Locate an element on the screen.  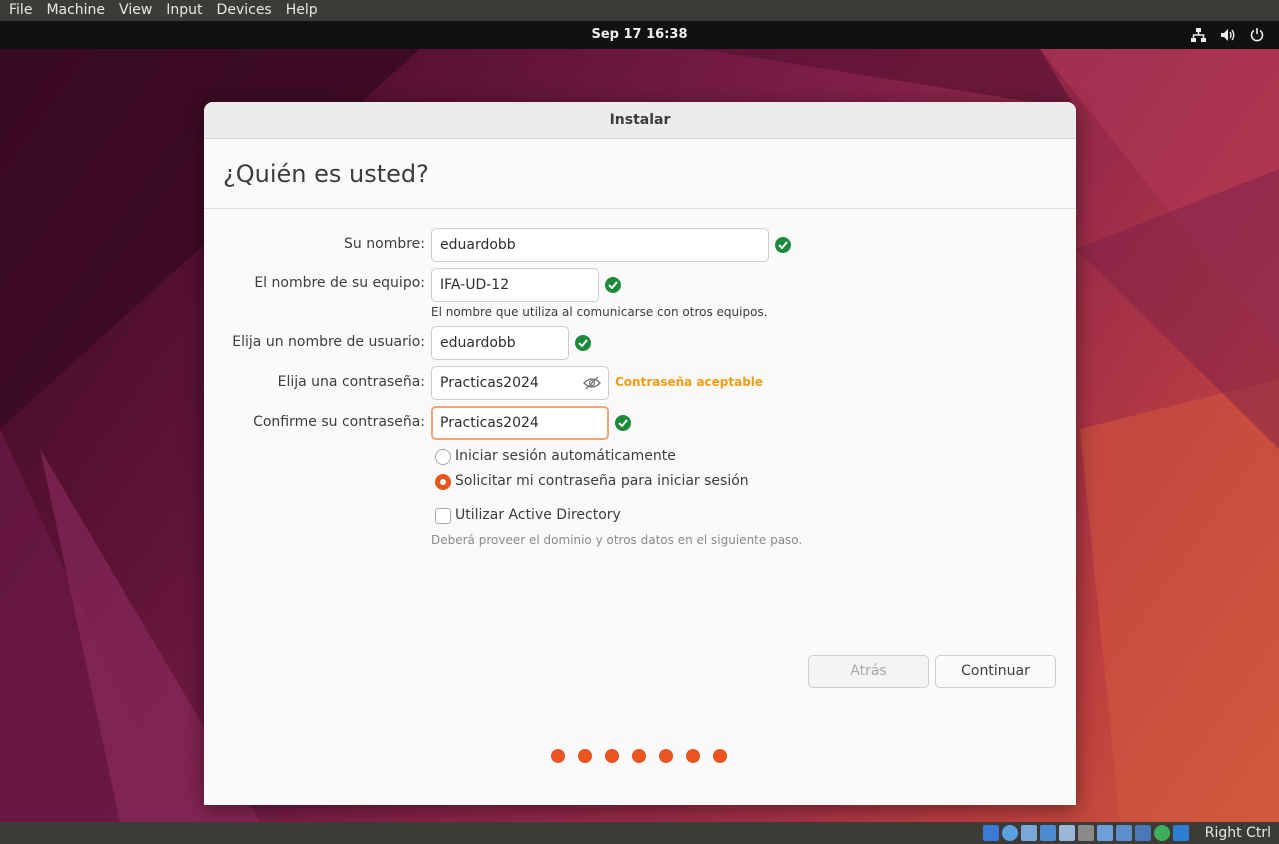
active-directory-checkbox is located at coordinates (443, 516).